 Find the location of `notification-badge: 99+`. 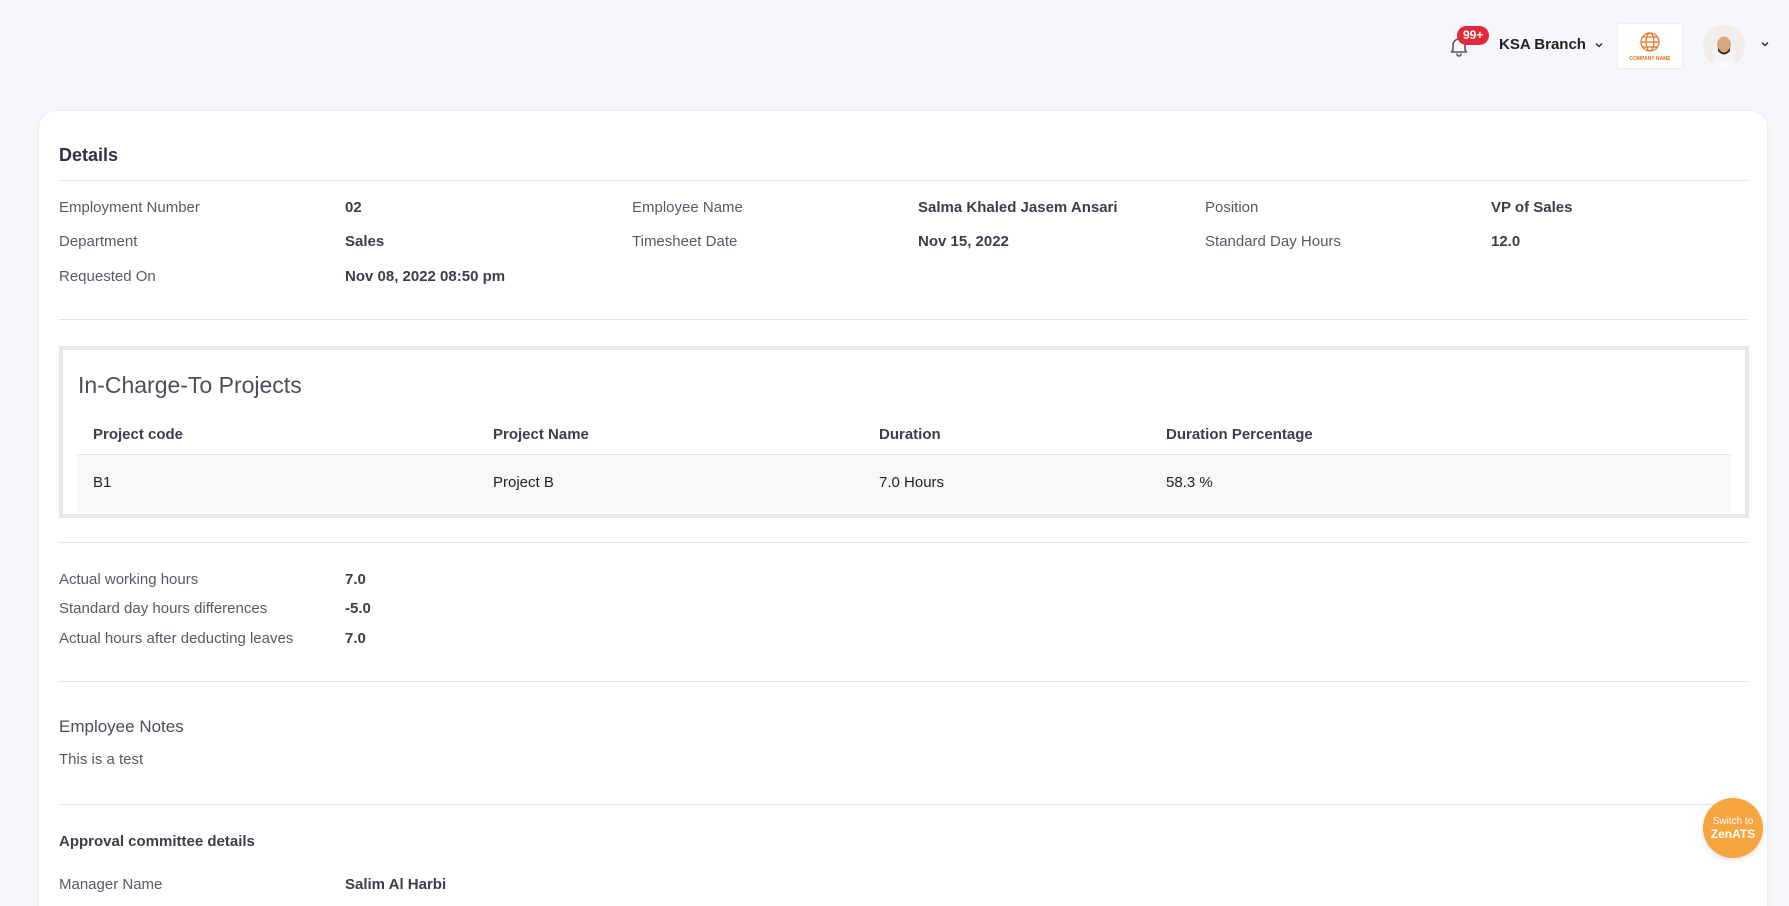

notification-badge: 99+ is located at coordinates (1473, 35).